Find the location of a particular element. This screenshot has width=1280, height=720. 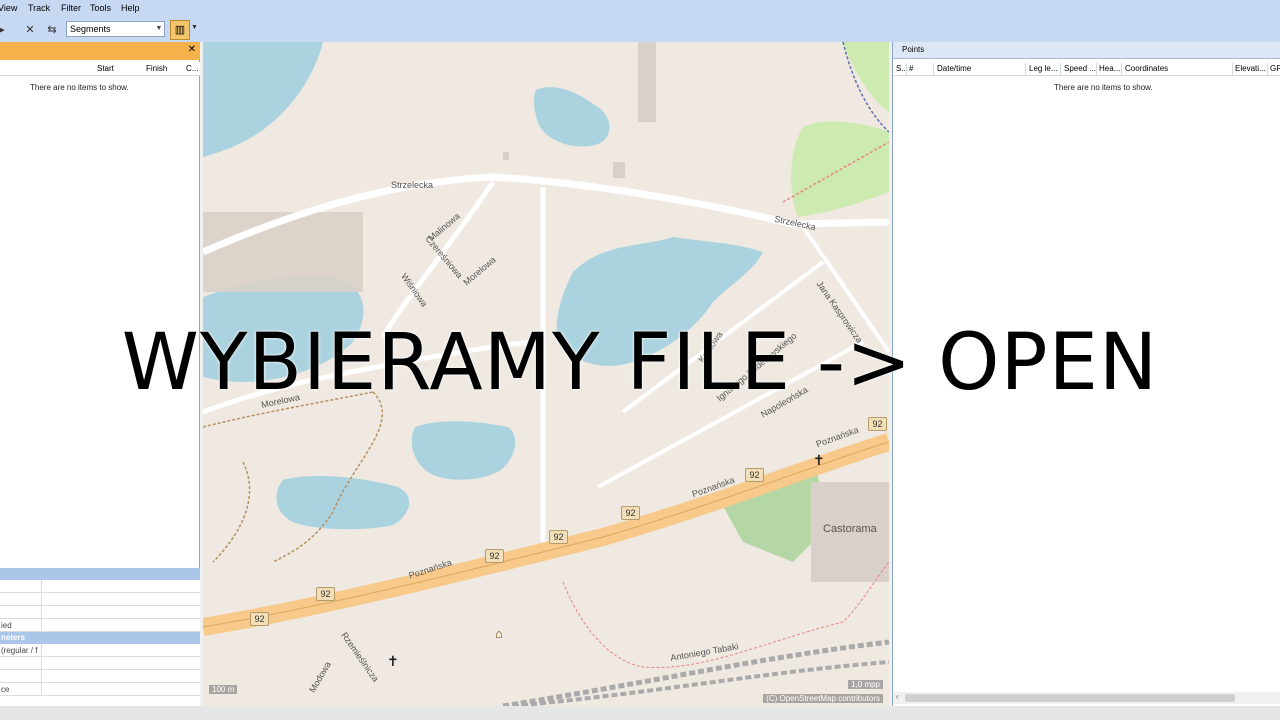

menu-view: View is located at coordinates (8, 8).